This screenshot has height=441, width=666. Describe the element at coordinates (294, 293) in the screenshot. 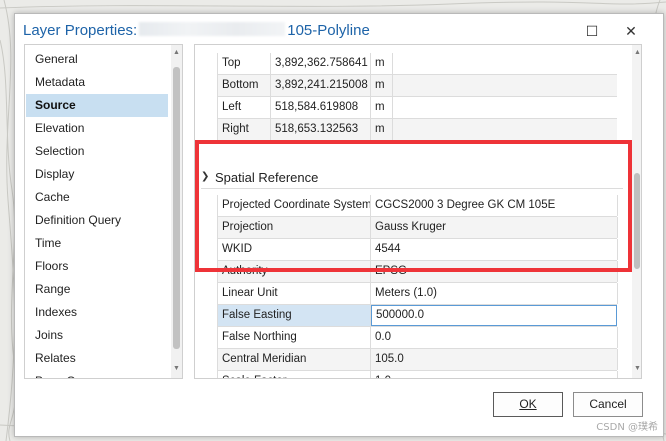

I see `sr-key: Linear Unit` at that location.